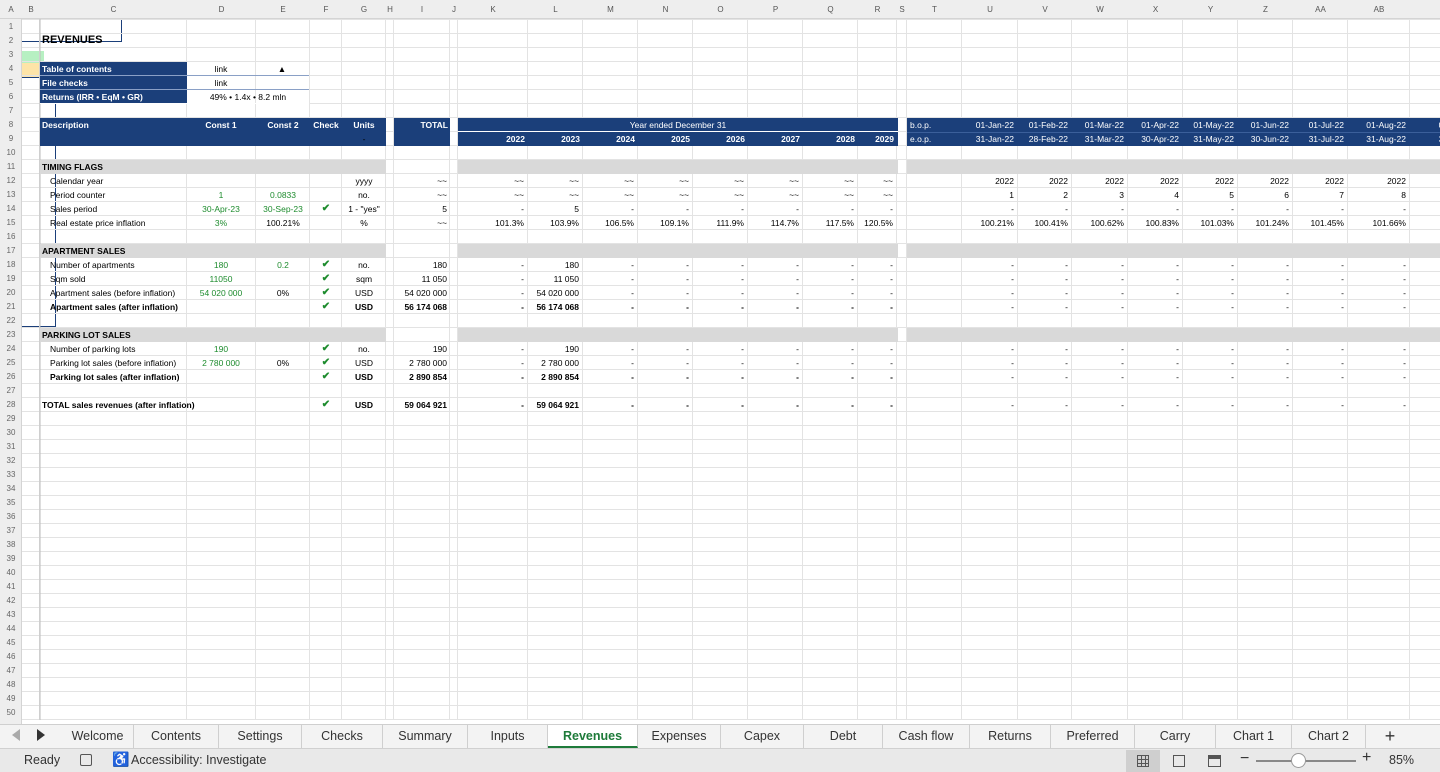 This screenshot has width=1440, height=772. I want to click on column-header-F: F, so click(326, 10).